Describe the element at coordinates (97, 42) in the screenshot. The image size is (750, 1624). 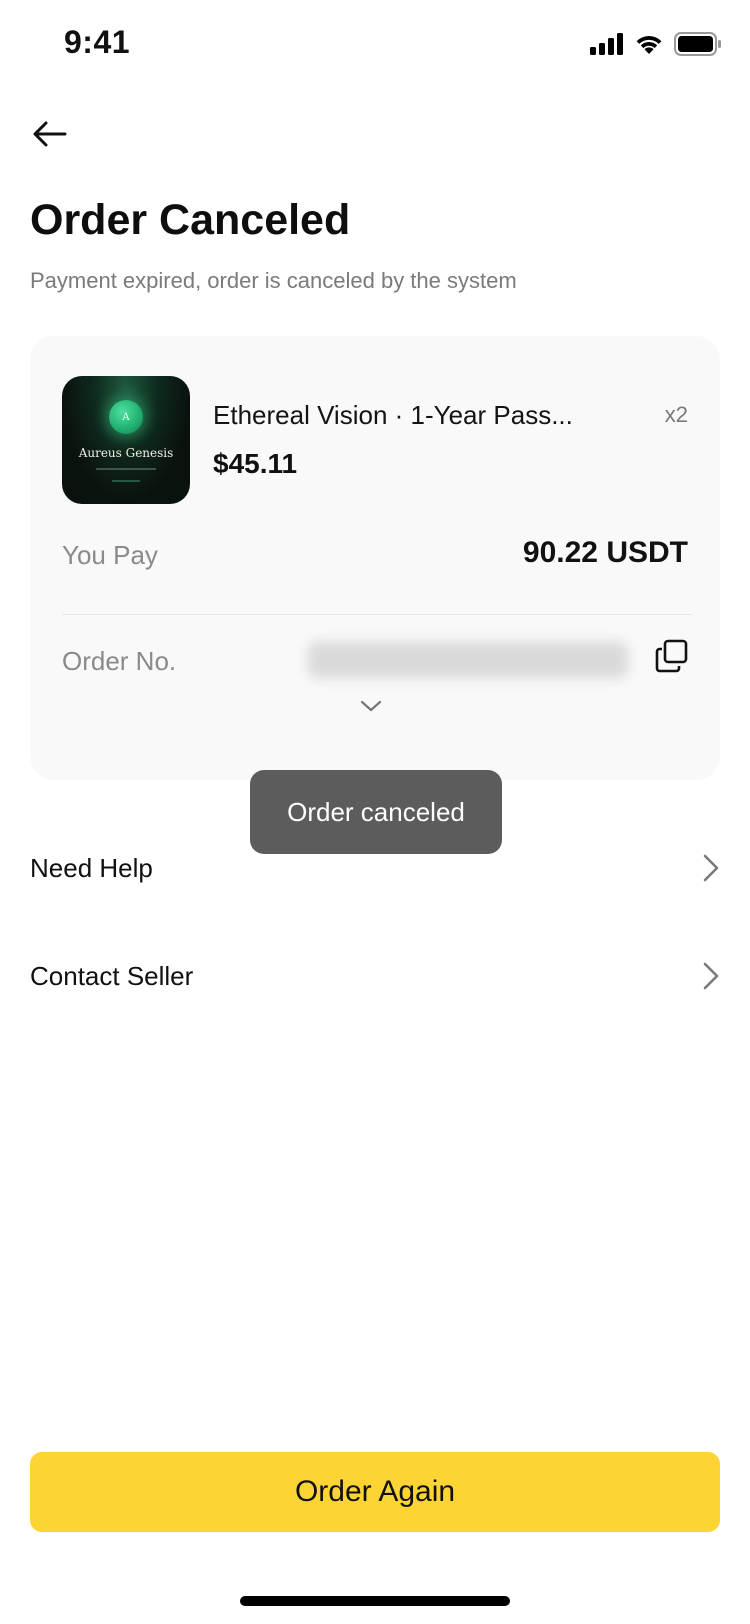
I see `status-time: 9:41` at that location.